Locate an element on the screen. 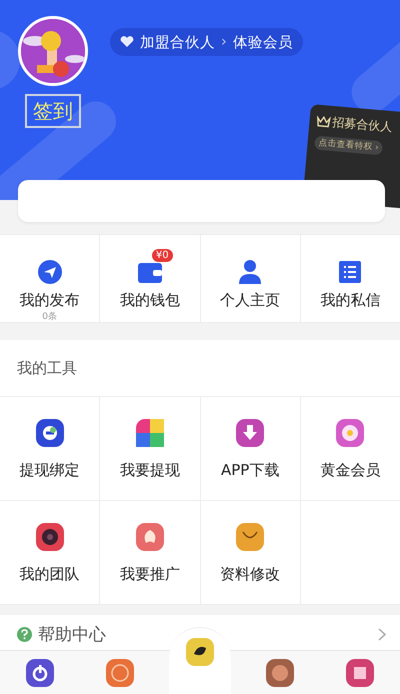  heart-icon is located at coordinates (127, 42).